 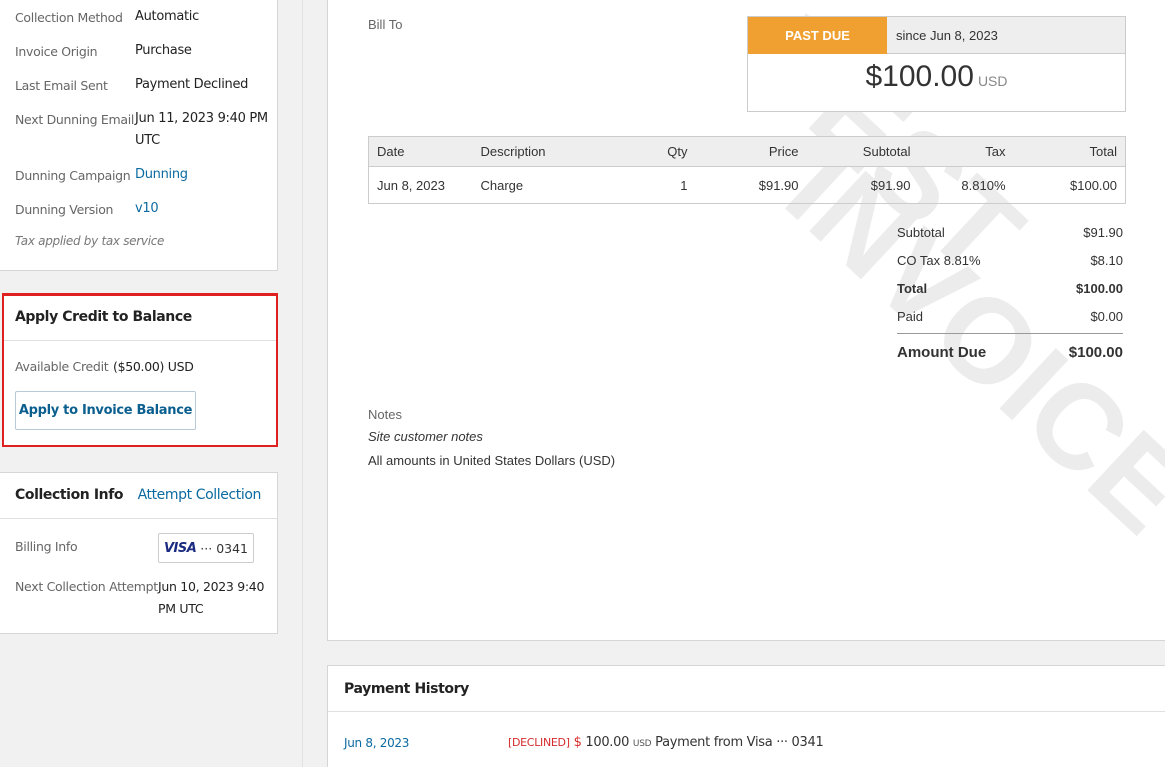 What do you see at coordinates (739, 742) in the screenshot?
I see `payment-description: Payment from Visa ··· 0341` at bounding box center [739, 742].